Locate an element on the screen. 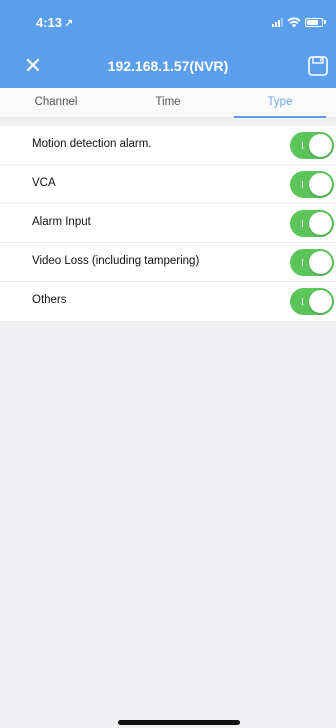 The image size is (336, 728). motion-detection-toggle is located at coordinates (312, 145).